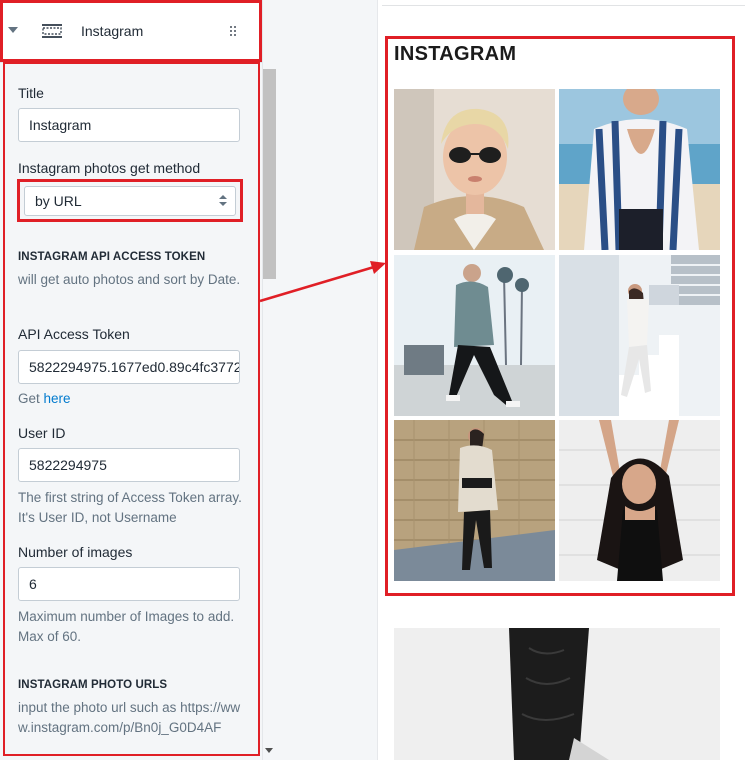  I want to click on preview-divider, so click(563, 5).